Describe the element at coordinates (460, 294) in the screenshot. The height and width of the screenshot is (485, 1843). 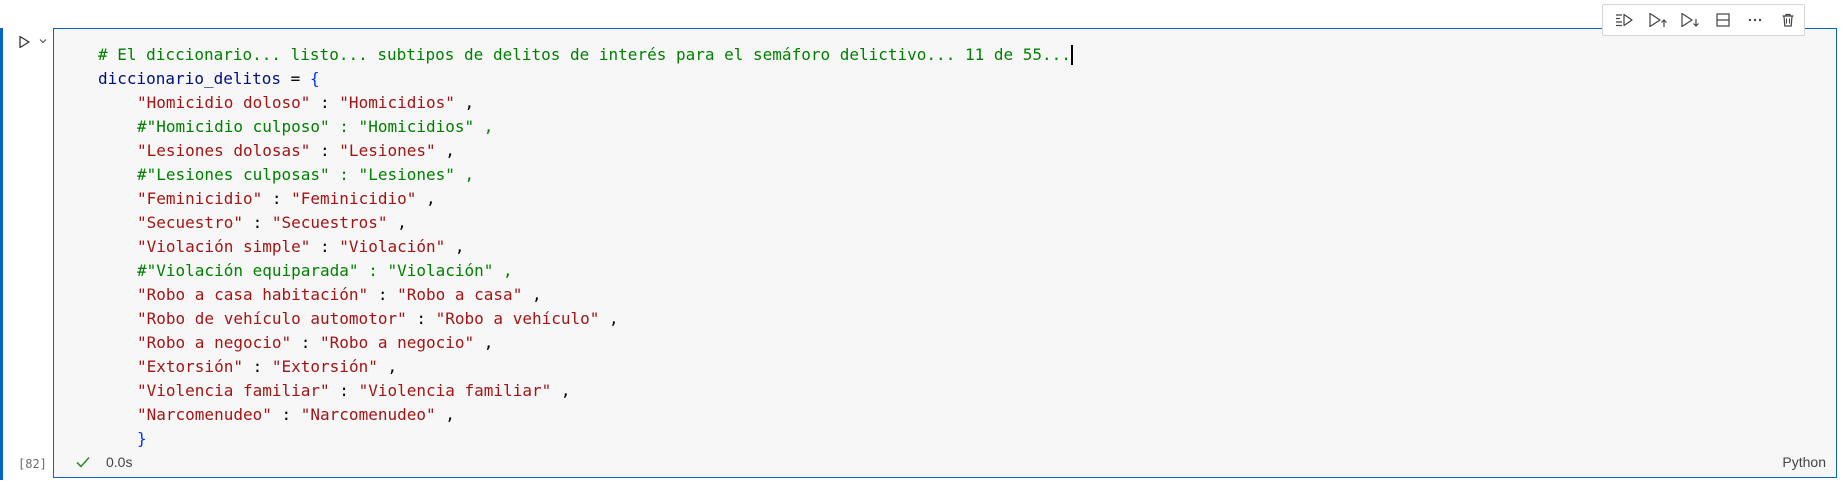
I see `dict-value: "Robo a casa"` at that location.